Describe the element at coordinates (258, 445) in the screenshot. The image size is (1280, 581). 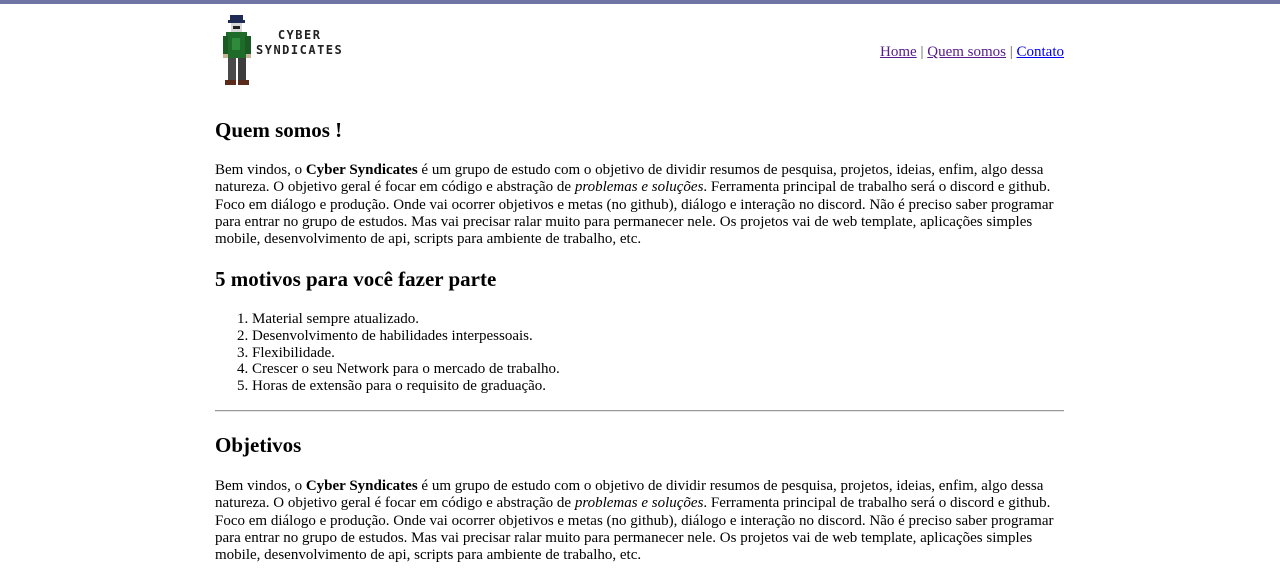
I see `section-title-objetivos: Objetivos` at that location.